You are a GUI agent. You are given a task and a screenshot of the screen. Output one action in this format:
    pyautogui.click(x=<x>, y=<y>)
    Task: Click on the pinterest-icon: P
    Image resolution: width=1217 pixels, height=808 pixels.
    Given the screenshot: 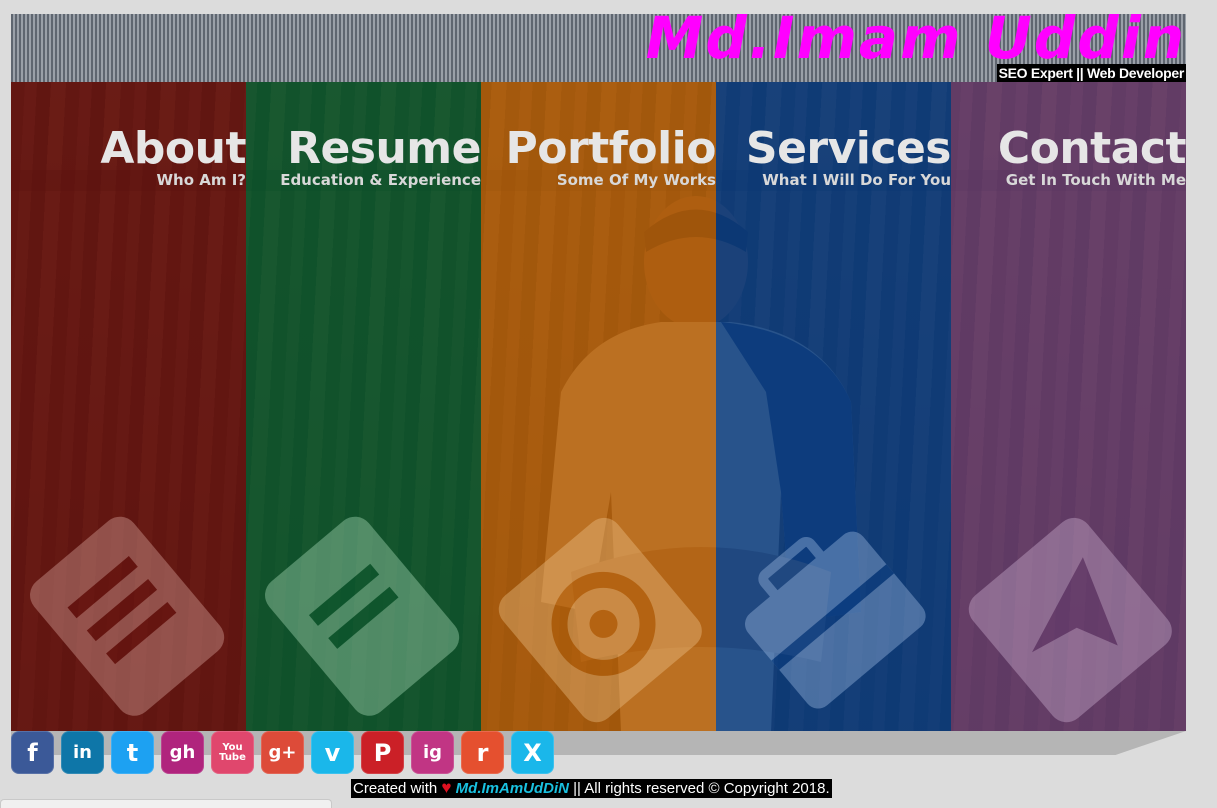 What is the action you would take?
    pyautogui.click(x=382, y=752)
    